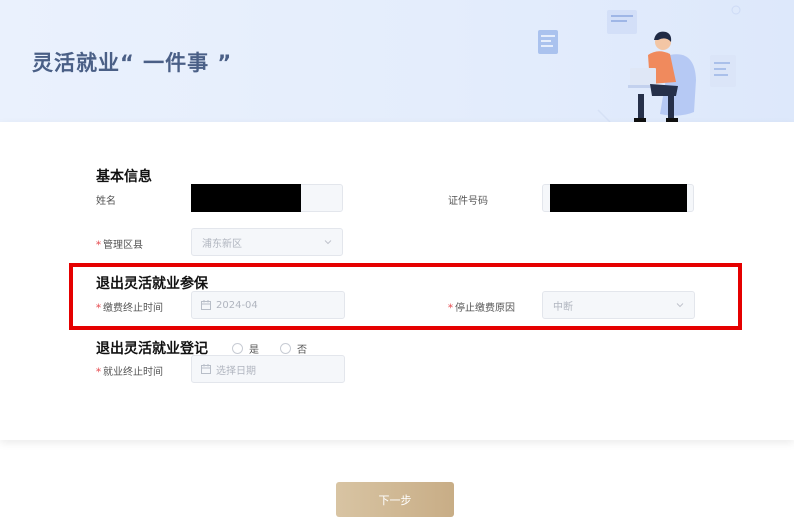 This screenshot has height=517, width=794. I want to click on calendar-icon, so click(206, 369).